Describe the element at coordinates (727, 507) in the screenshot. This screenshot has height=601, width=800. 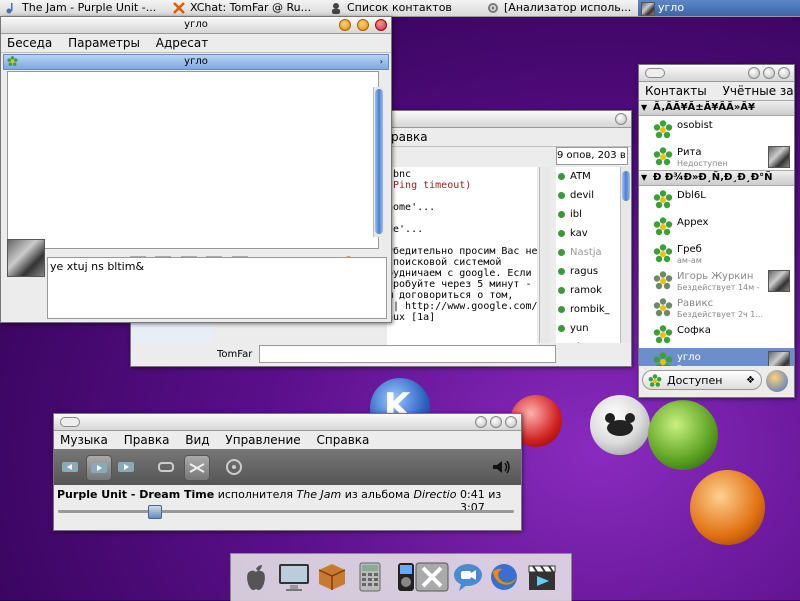
I see `orange-ball-decoration` at that location.